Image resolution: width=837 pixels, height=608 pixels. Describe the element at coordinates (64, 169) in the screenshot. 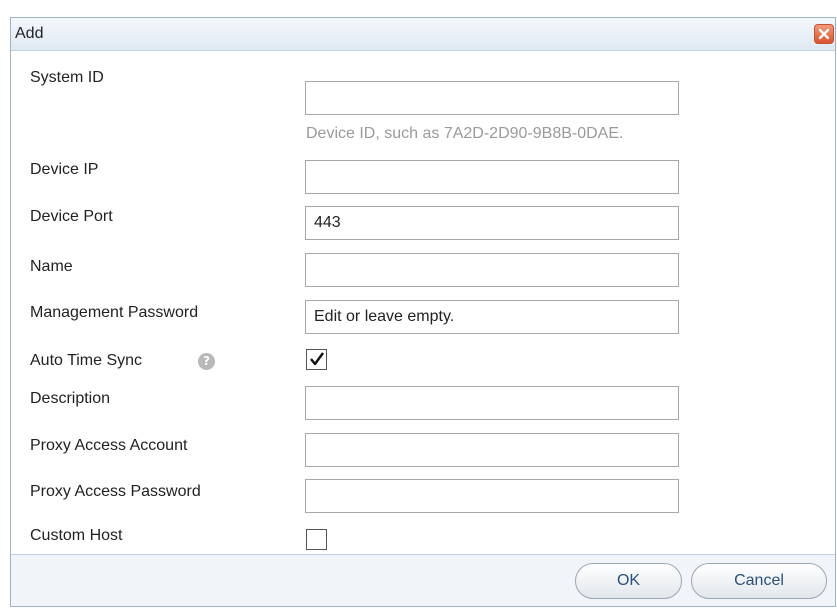

I see `device-ip-label: Device IP` at that location.